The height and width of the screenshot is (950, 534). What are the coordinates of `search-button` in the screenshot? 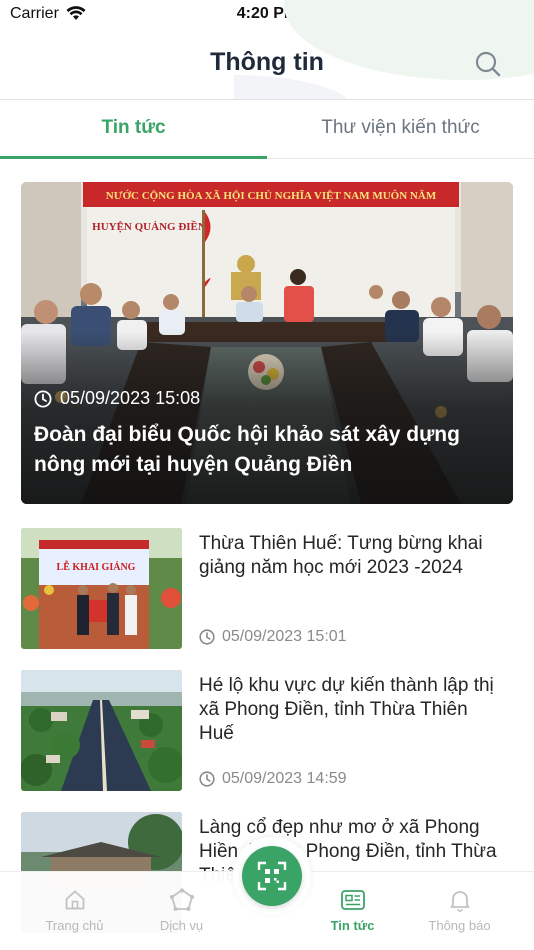 It's located at (488, 64).